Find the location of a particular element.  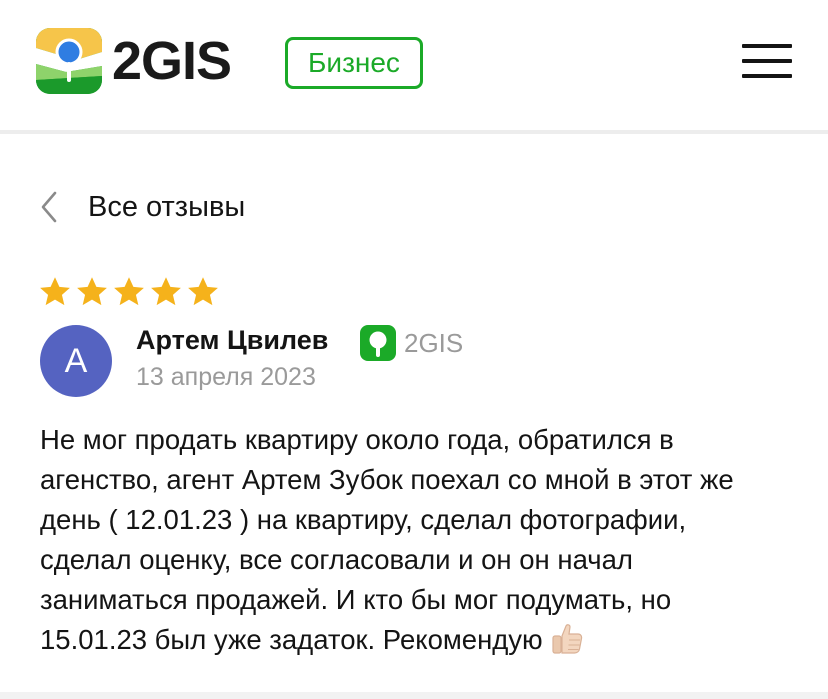

2gis-badge-icon is located at coordinates (378, 343).